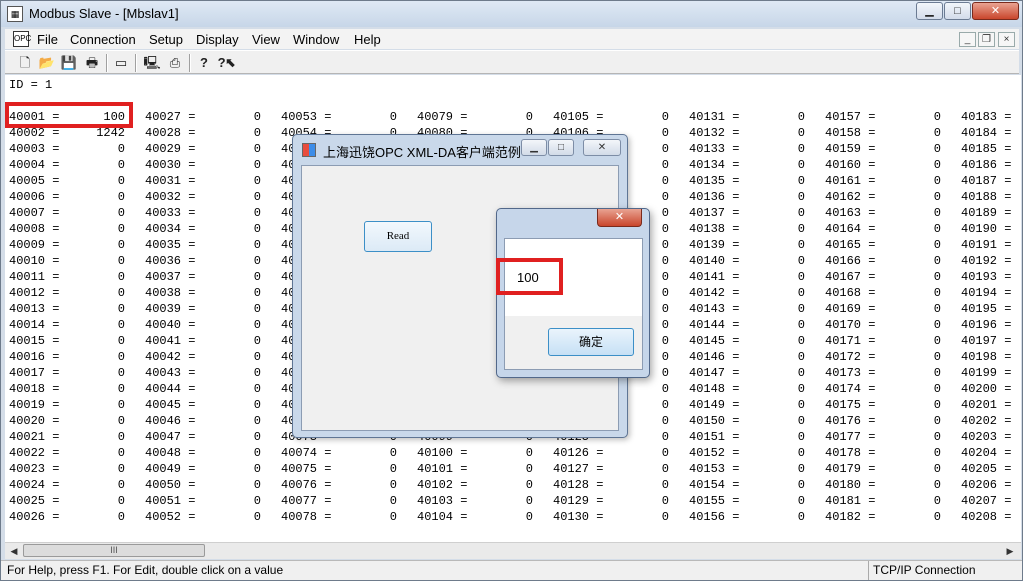 The image size is (1023, 581). I want to click on help-icon: ?, so click(204, 63).